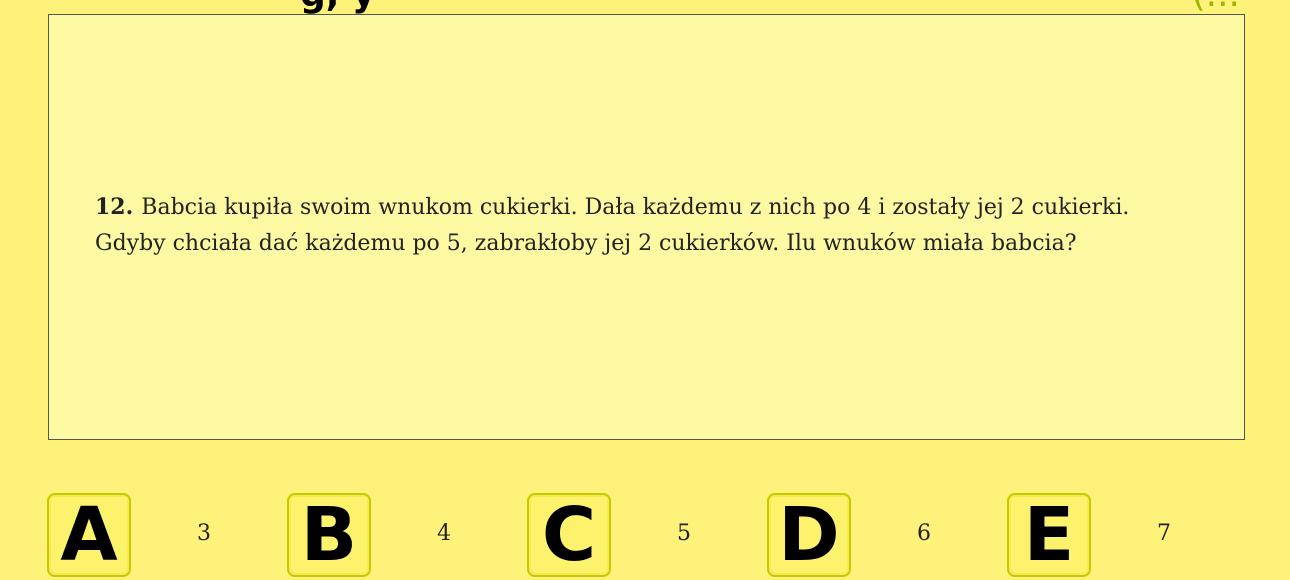 Image resolution: width=1290 pixels, height=580 pixels. Describe the element at coordinates (1164, 533) in the screenshot. I see `answer-e-value: 7` at that location.